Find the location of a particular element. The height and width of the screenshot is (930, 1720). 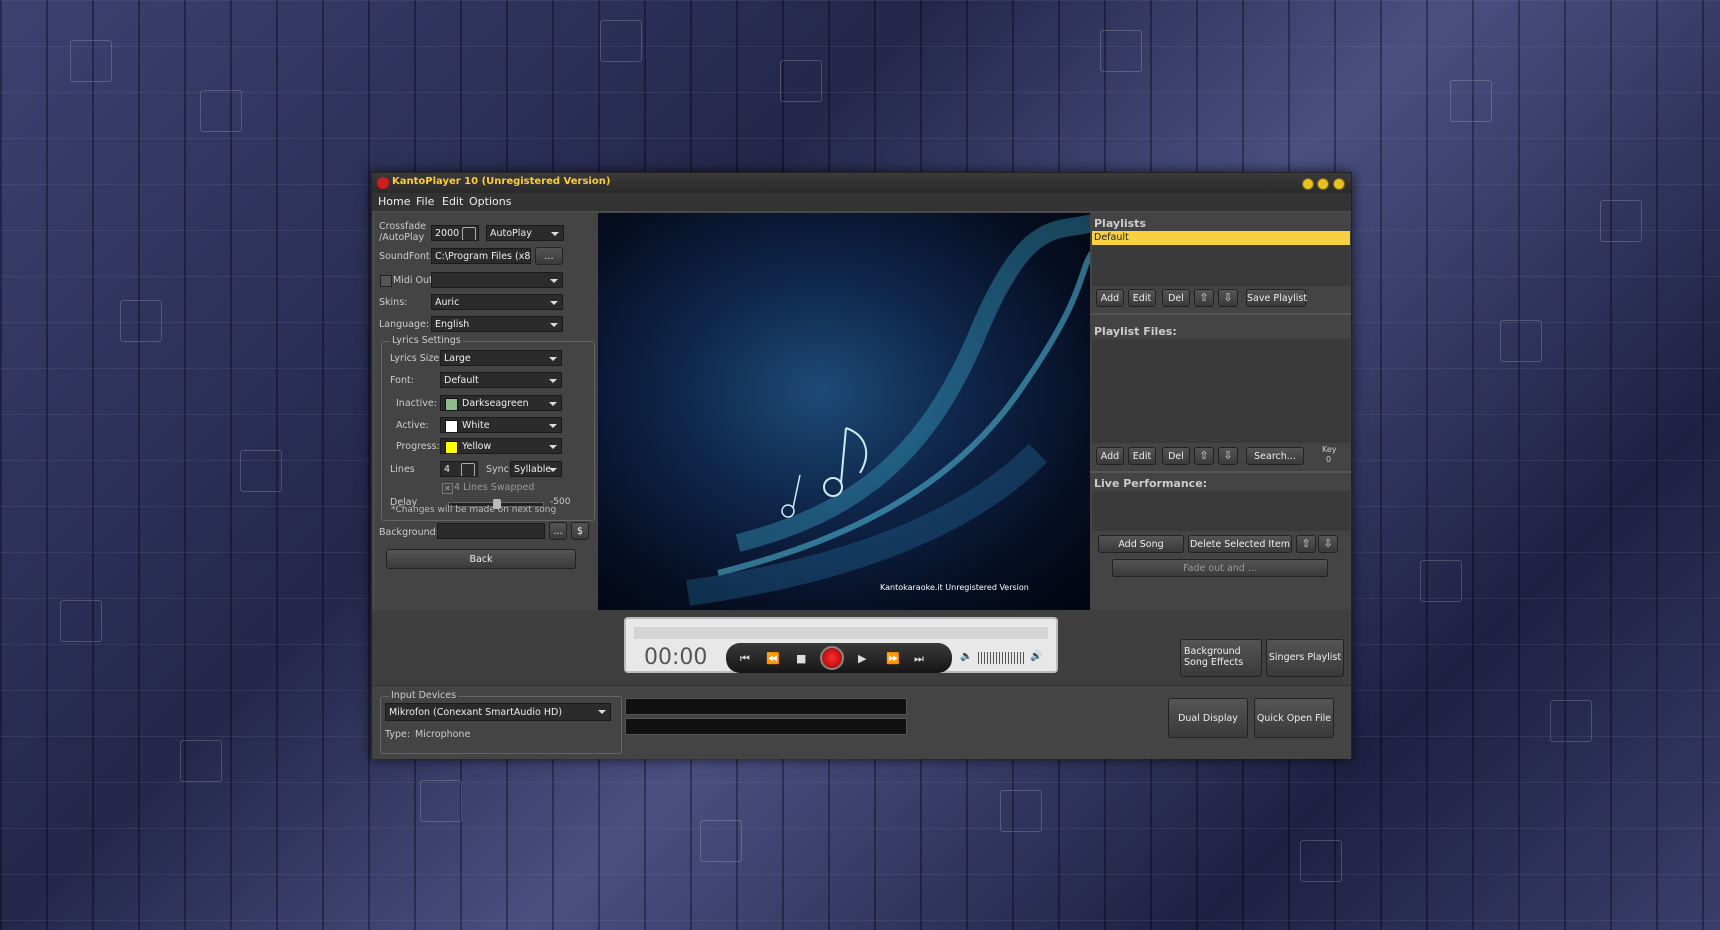

volume-slider is located at coordinates (1002, 658).